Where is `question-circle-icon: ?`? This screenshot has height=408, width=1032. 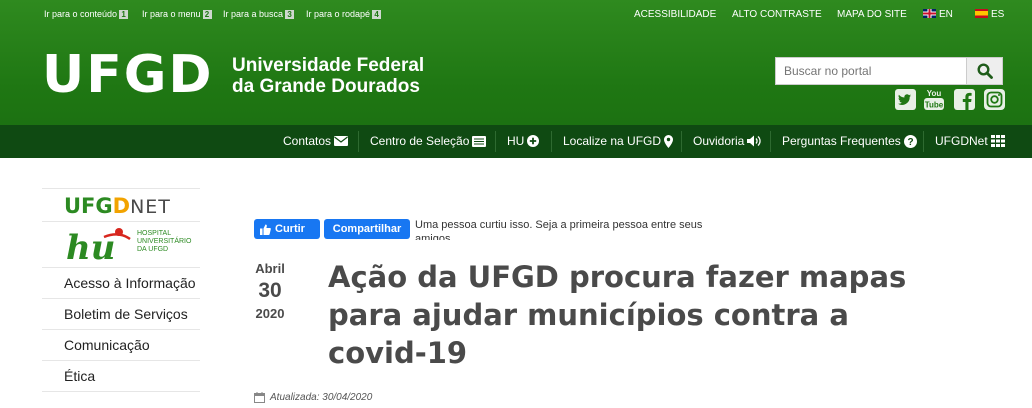 question-circle-icon: ? is located at coordinates (910, 141).